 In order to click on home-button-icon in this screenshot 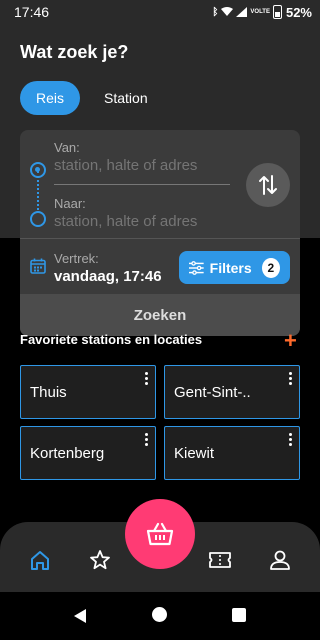, I will do `click(159, 614)`.